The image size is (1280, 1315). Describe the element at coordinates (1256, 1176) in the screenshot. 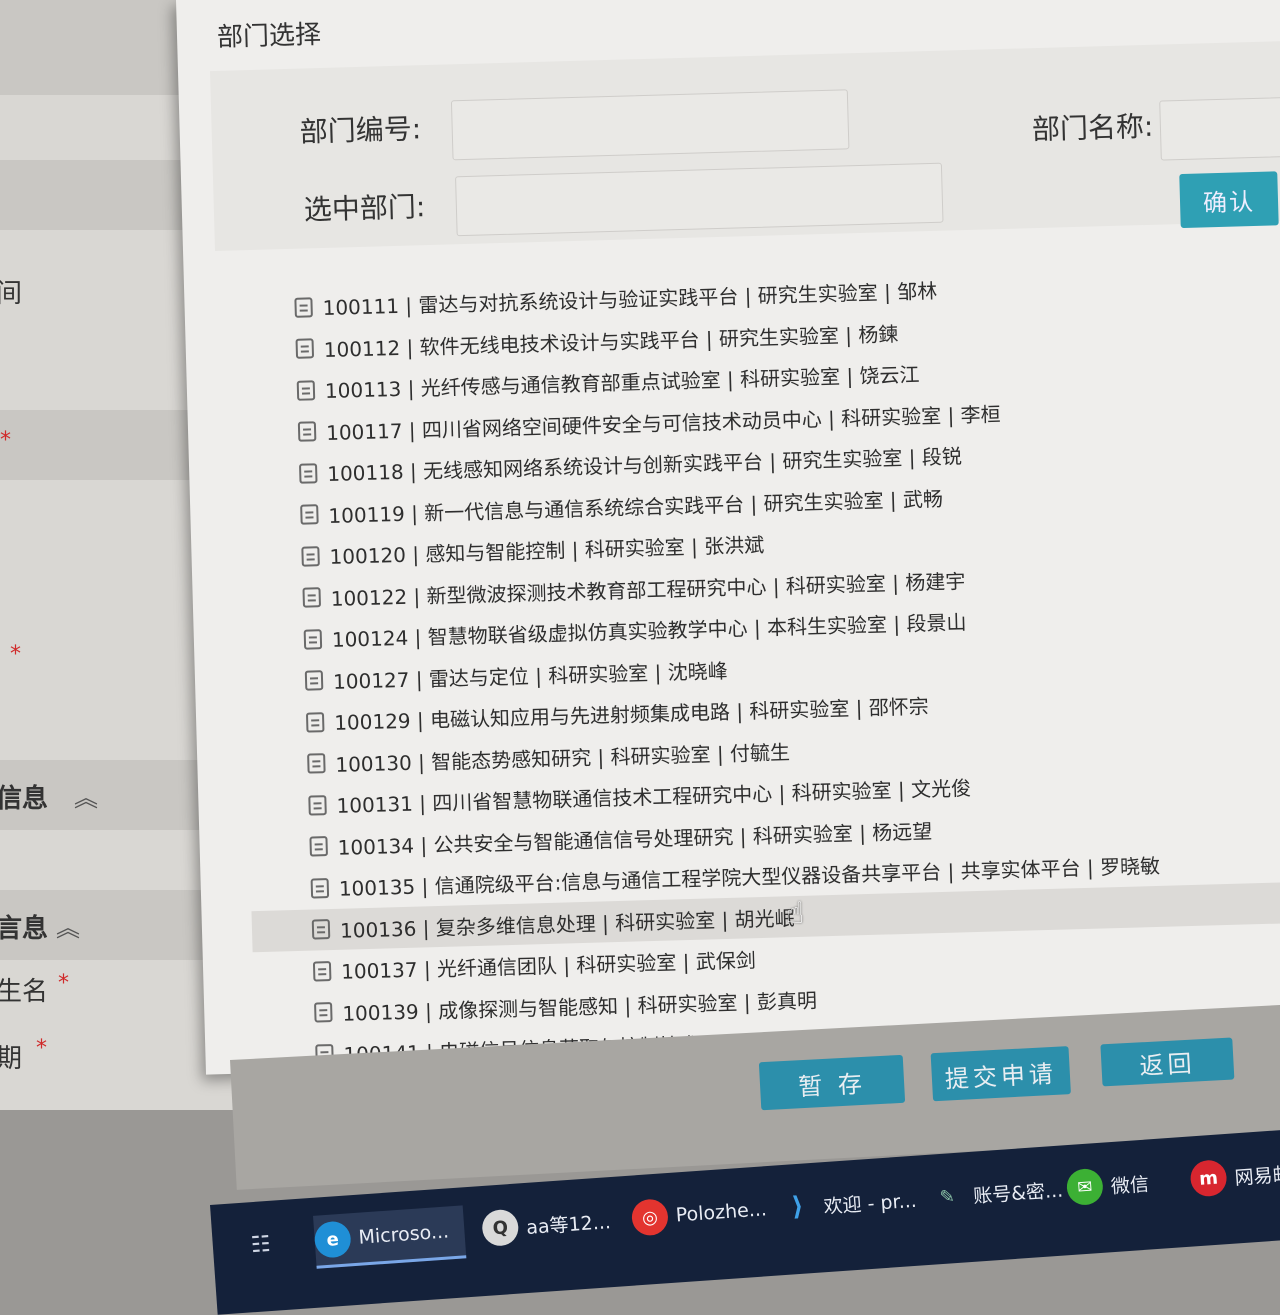

I see `taskbar-item-label: 网易邮` at that location.